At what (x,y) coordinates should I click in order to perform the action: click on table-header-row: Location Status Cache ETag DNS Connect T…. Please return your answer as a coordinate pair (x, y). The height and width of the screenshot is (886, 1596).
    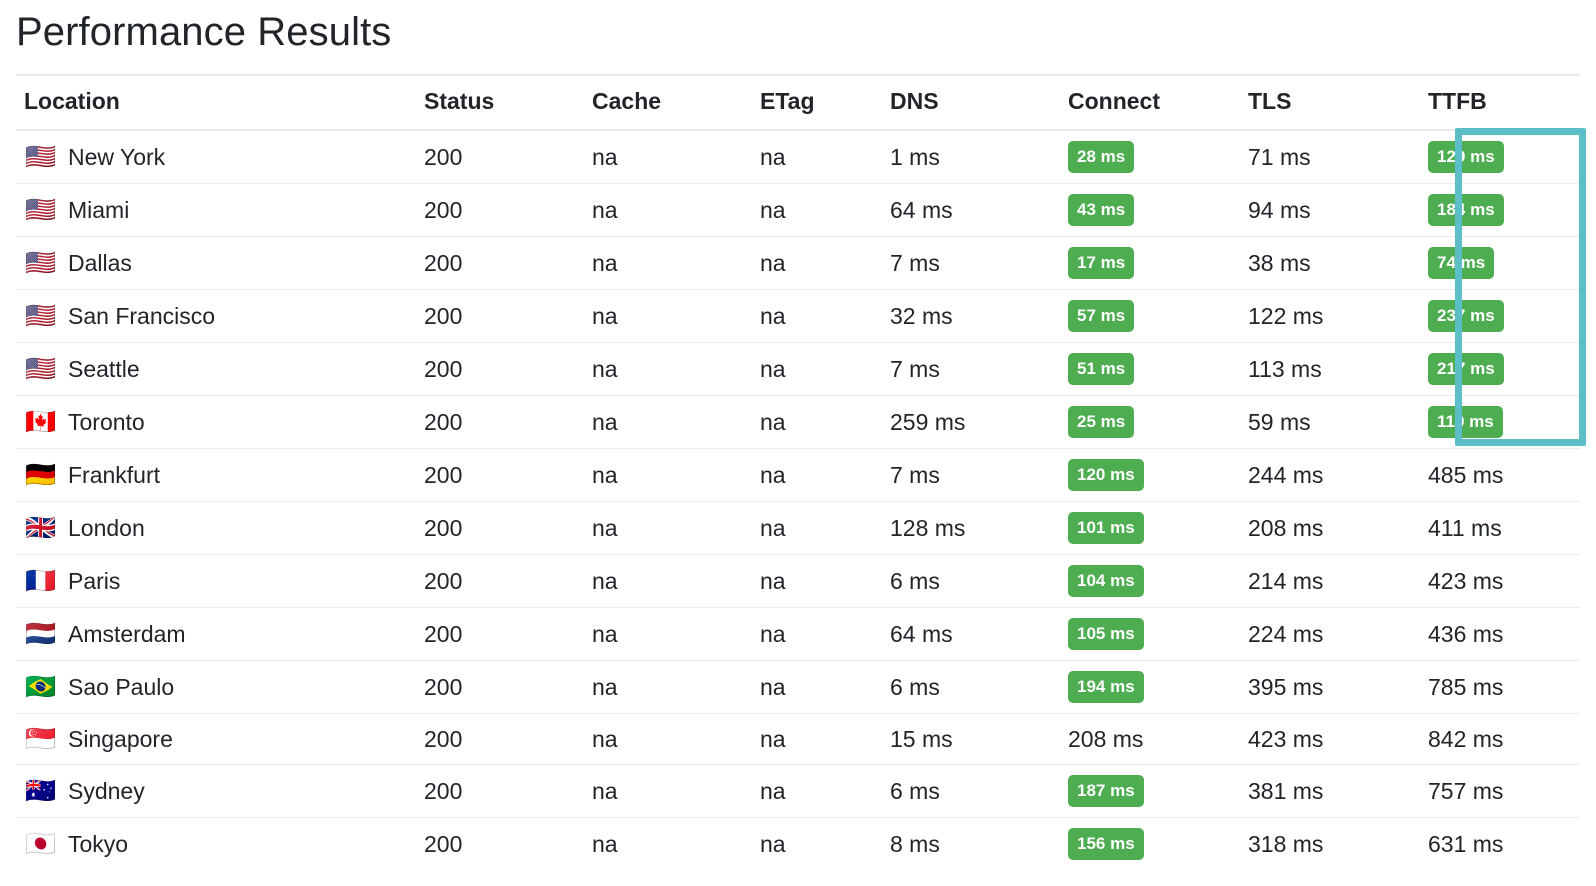
    Looking at the image, I should click on (798, 102).